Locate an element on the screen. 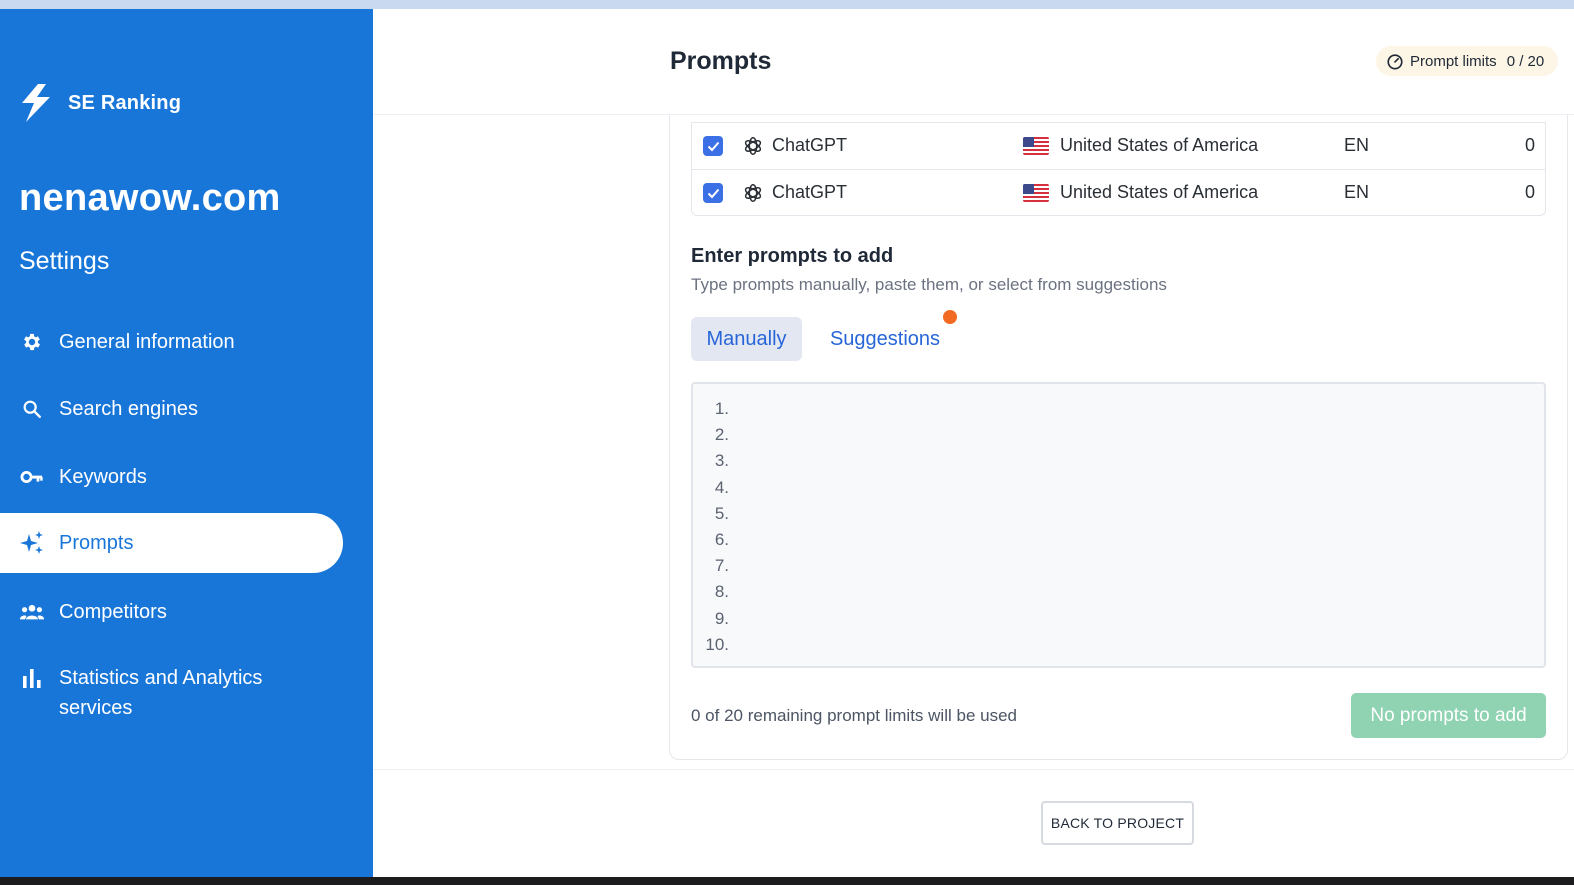 The width and height of the screenshot is (1574, 885). prompt-limits-badge: Prompt limits 0 / 20 is located at coordinates (1467, 61).